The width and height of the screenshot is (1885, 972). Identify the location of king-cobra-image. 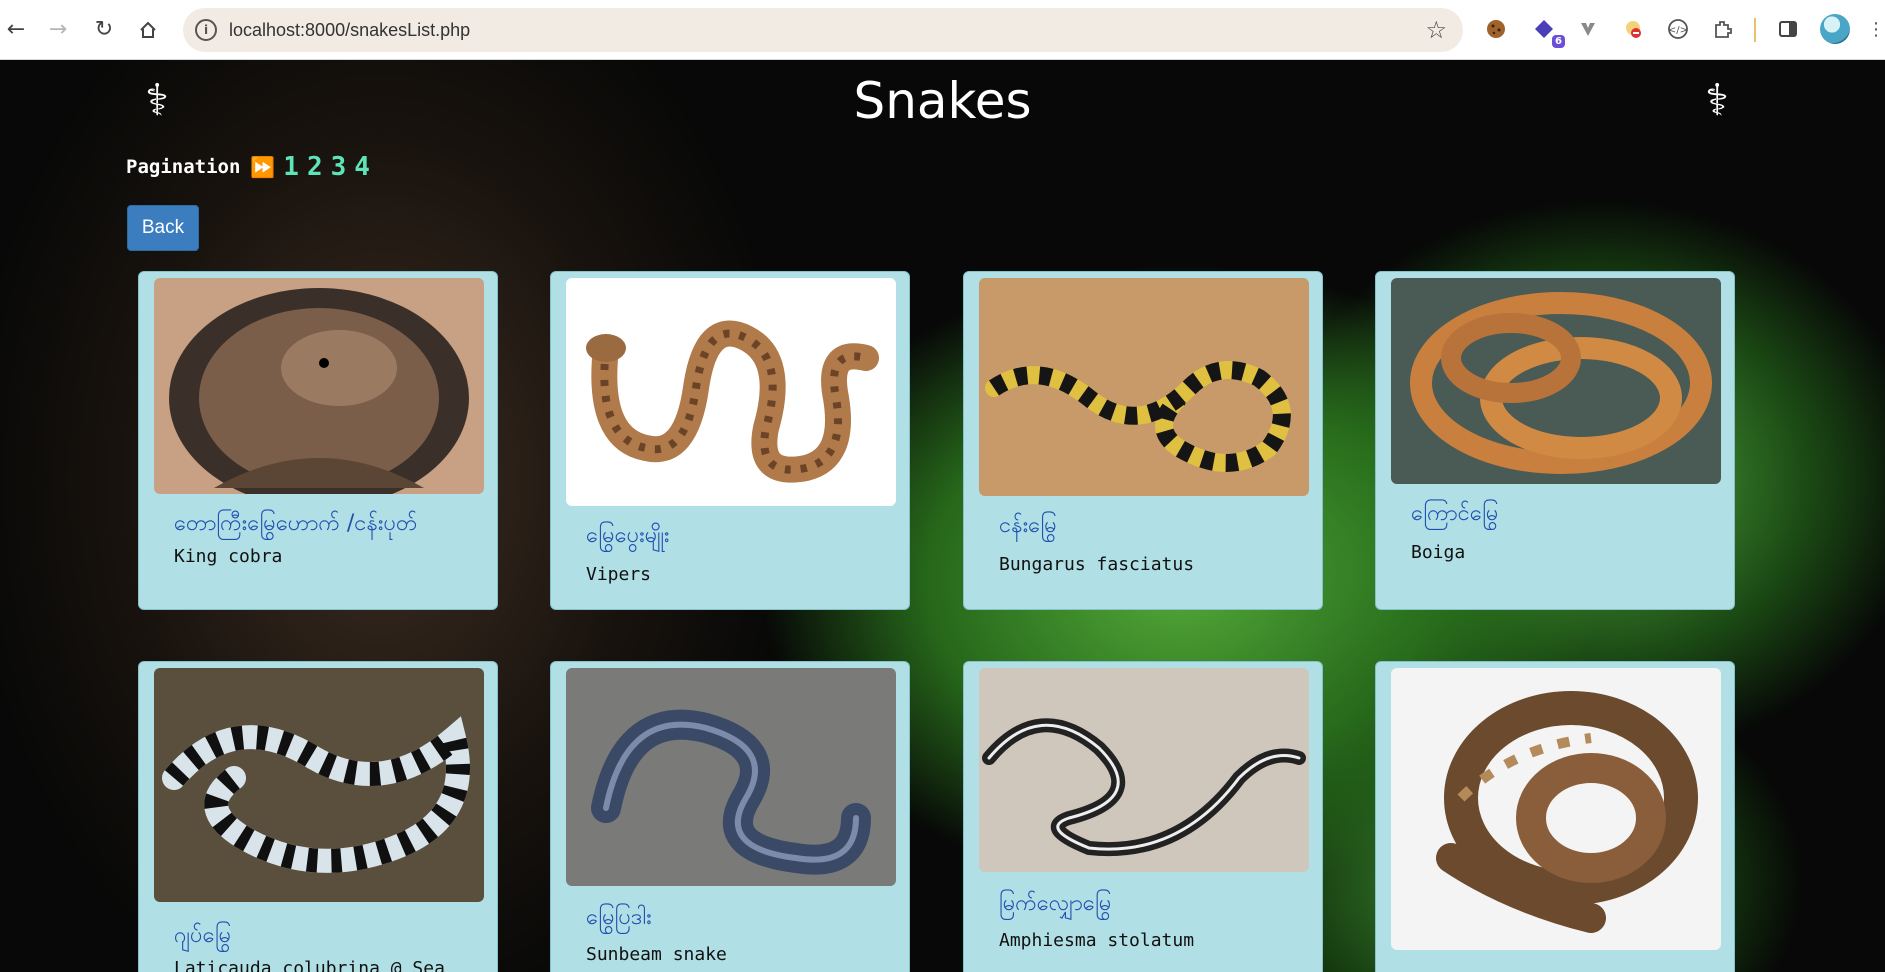
(319, 386).